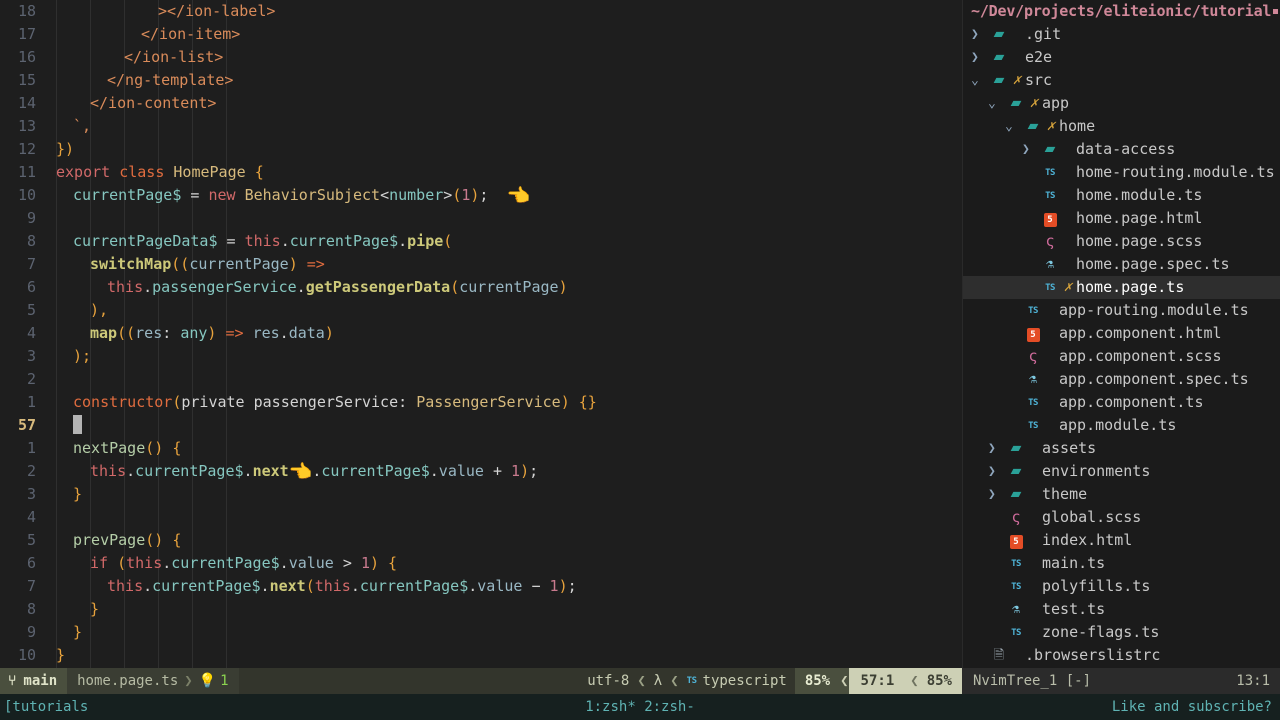 Image resolution: width=1280 pixels, height=720 pixels. I want to click on file-tree-file-row: 5 app.component.html, so click(1121, 333).